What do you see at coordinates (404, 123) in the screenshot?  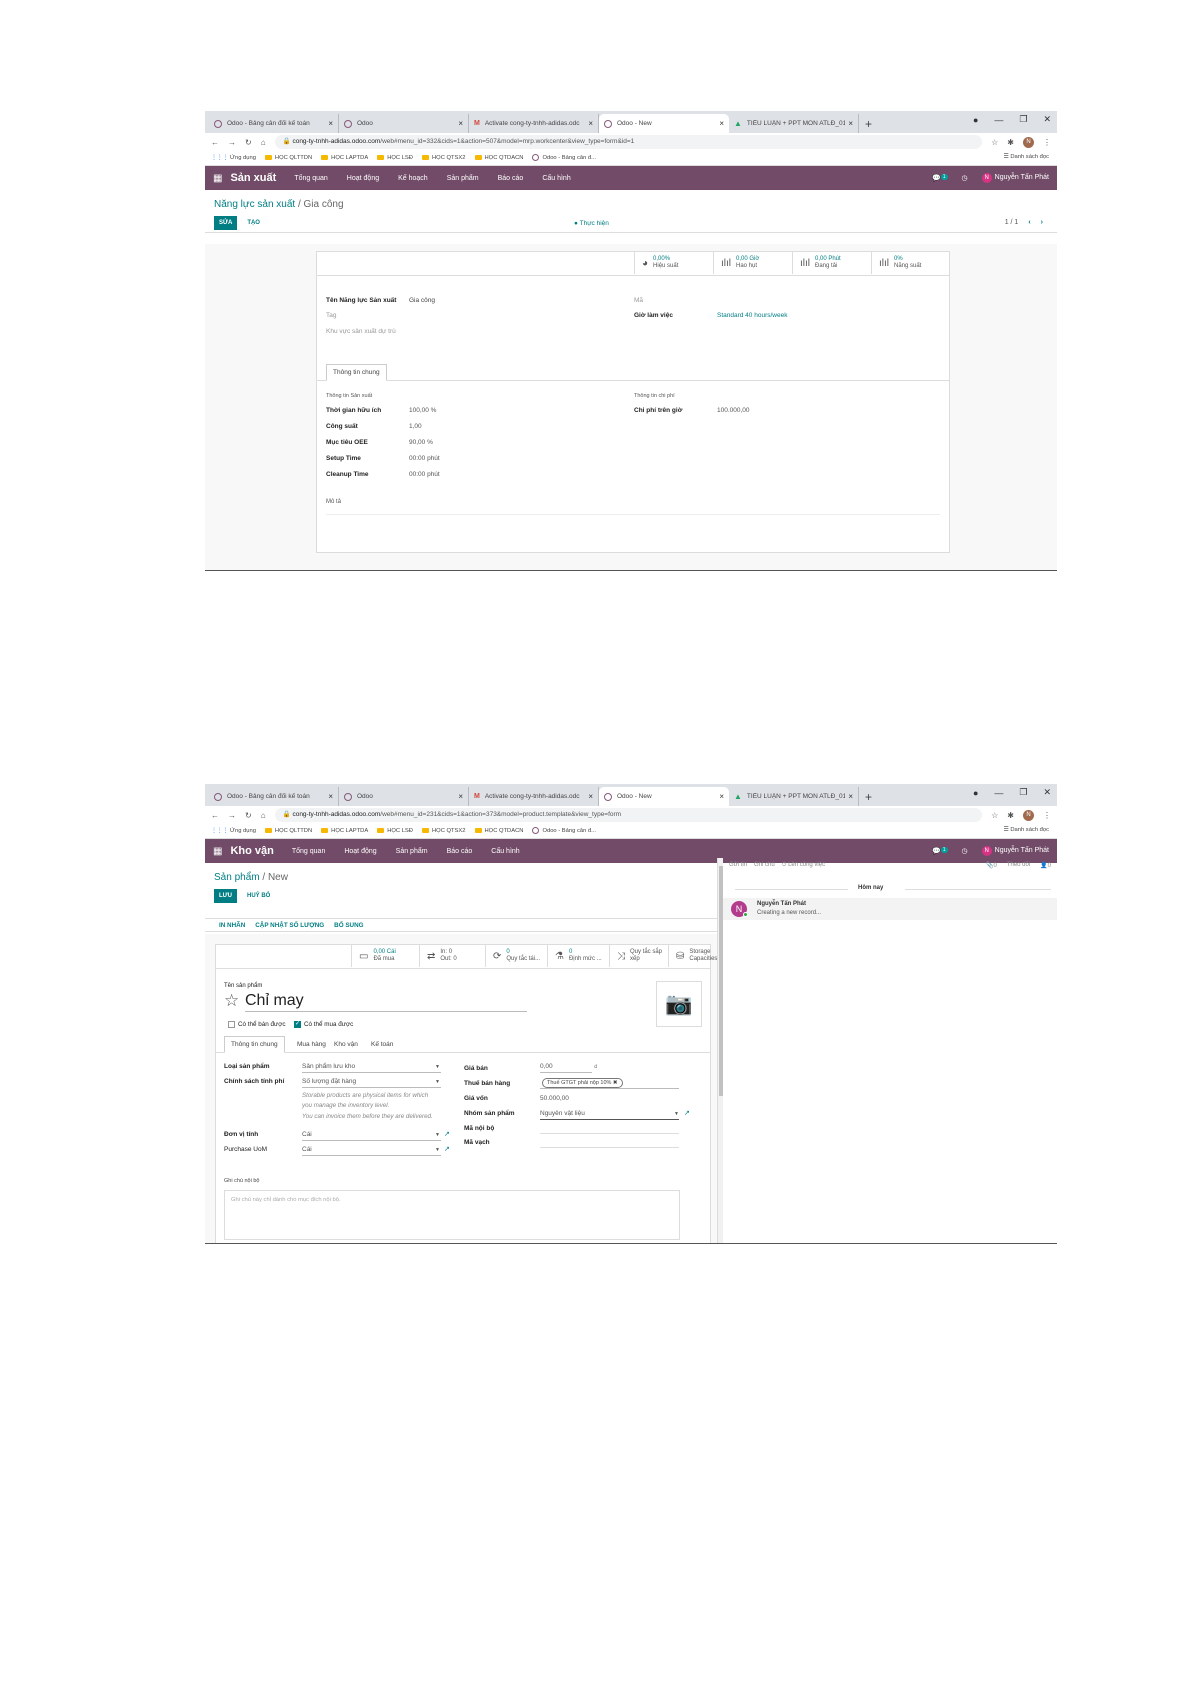 I see `browser-tab: Odoo ×` at bounding box center [404, 123].